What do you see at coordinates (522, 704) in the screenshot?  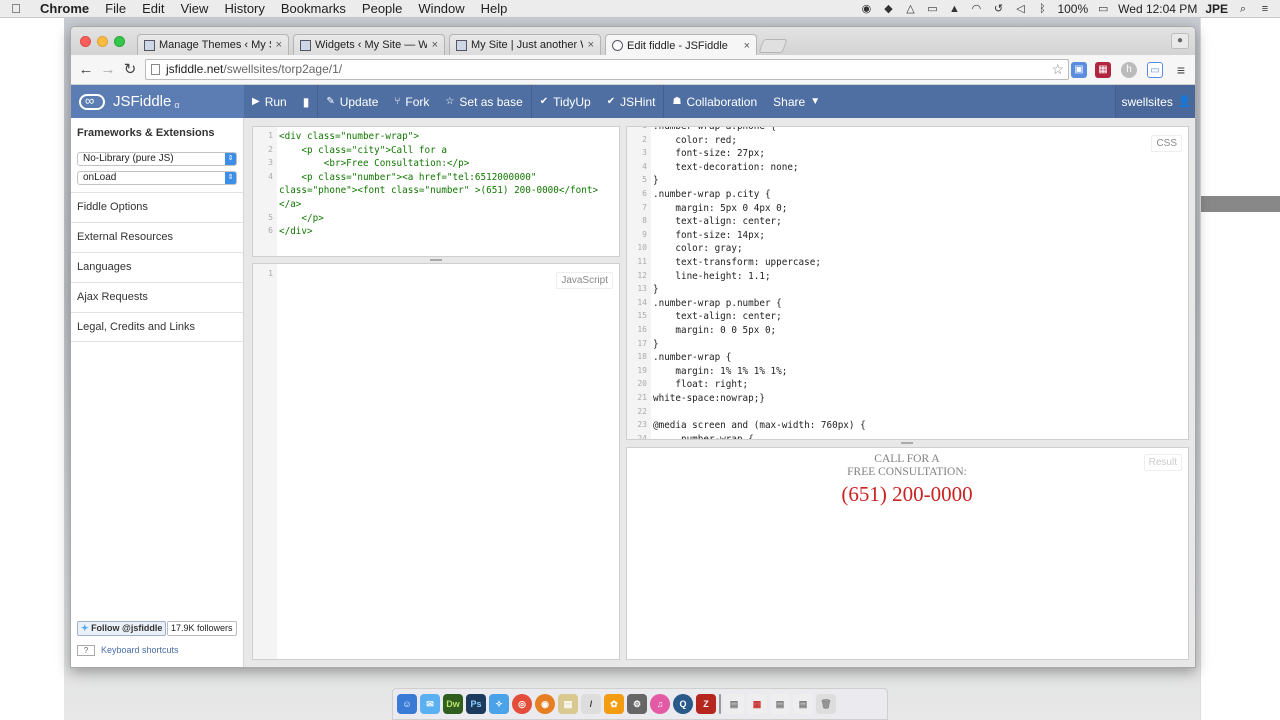 I see `chrome-icon: ◎` at bounding box center [522, 704].